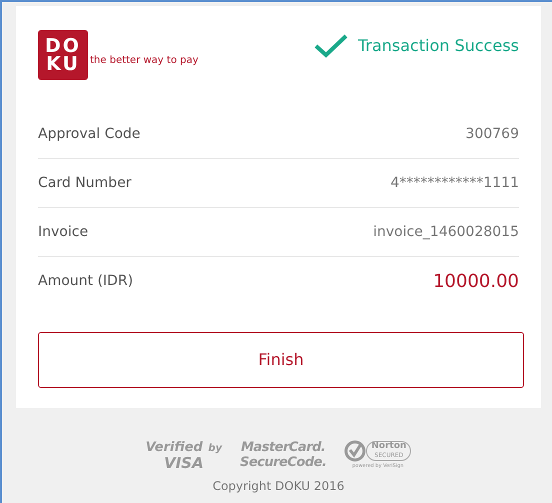  I want to click on field-label: Amount (IDR), so click(86, 281).